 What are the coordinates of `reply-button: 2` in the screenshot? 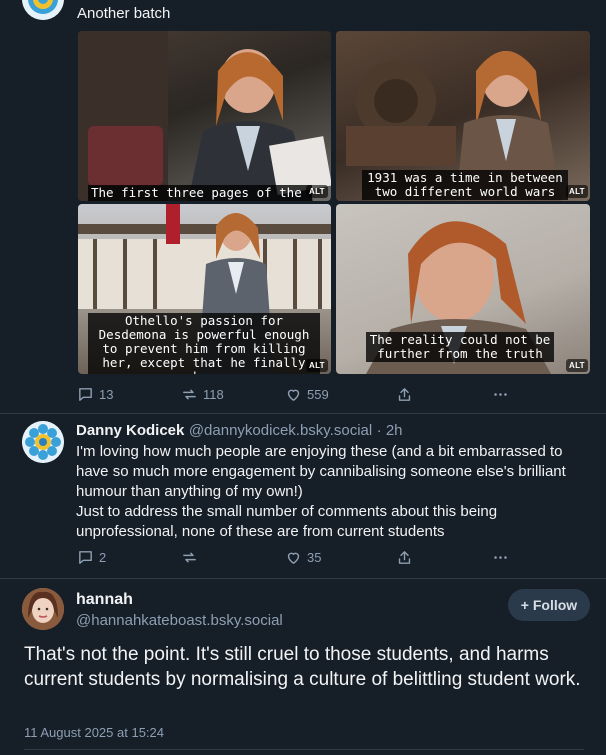 It's located at (91, 557).